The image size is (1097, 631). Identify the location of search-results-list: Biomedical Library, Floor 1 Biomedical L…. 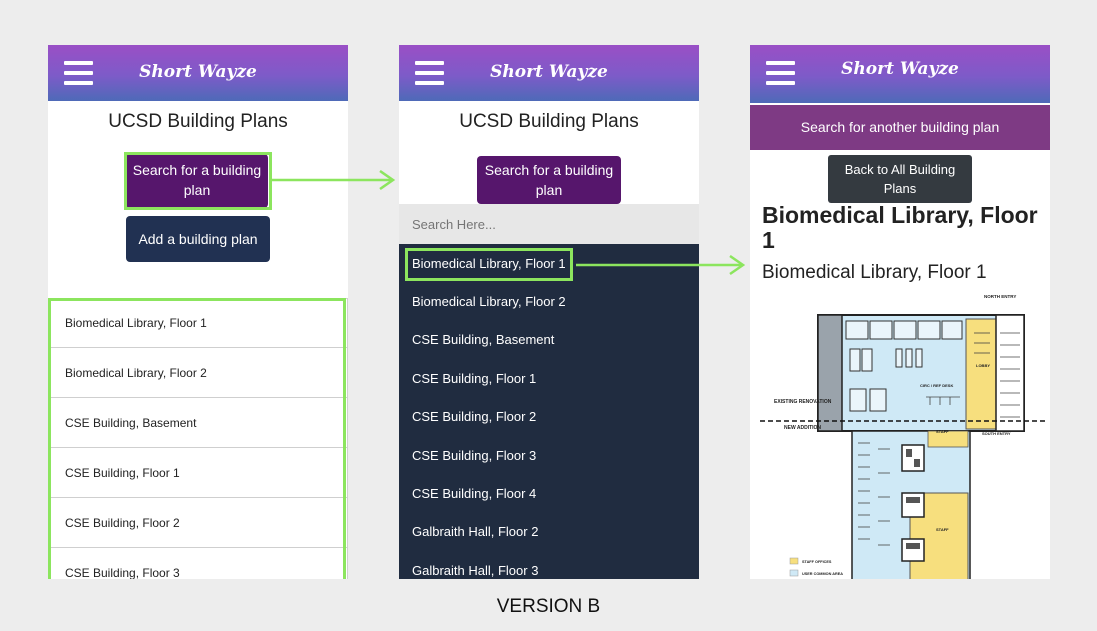
(549, 411).